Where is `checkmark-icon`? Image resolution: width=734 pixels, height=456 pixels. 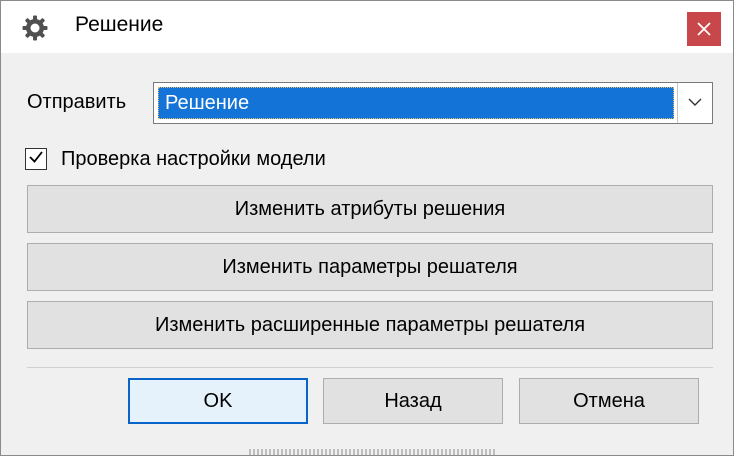 checkmark-icon is located at coordinates (36, 159).